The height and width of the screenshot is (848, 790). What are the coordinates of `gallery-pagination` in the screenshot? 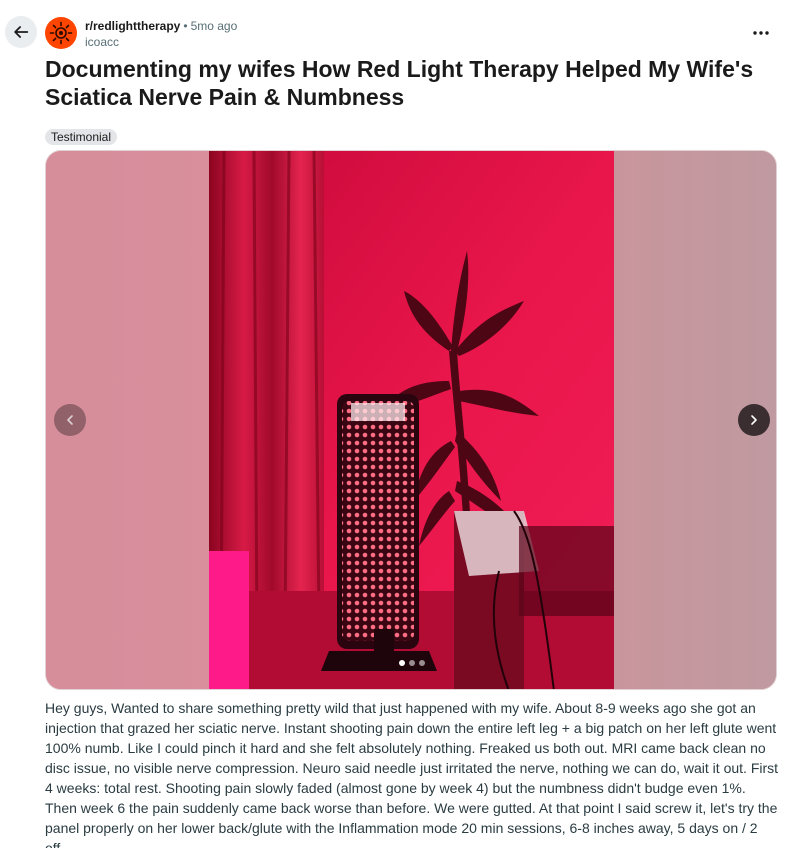 It's located at (412, 663).